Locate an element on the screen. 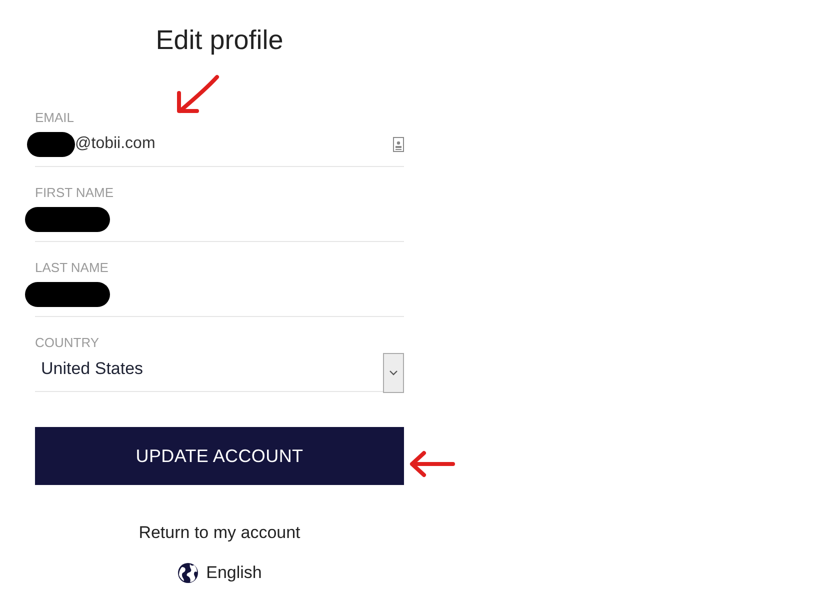 The width and height of the screenshot is (826, 601). field-label: FIRST NAME is located at coordinates (74, 193).